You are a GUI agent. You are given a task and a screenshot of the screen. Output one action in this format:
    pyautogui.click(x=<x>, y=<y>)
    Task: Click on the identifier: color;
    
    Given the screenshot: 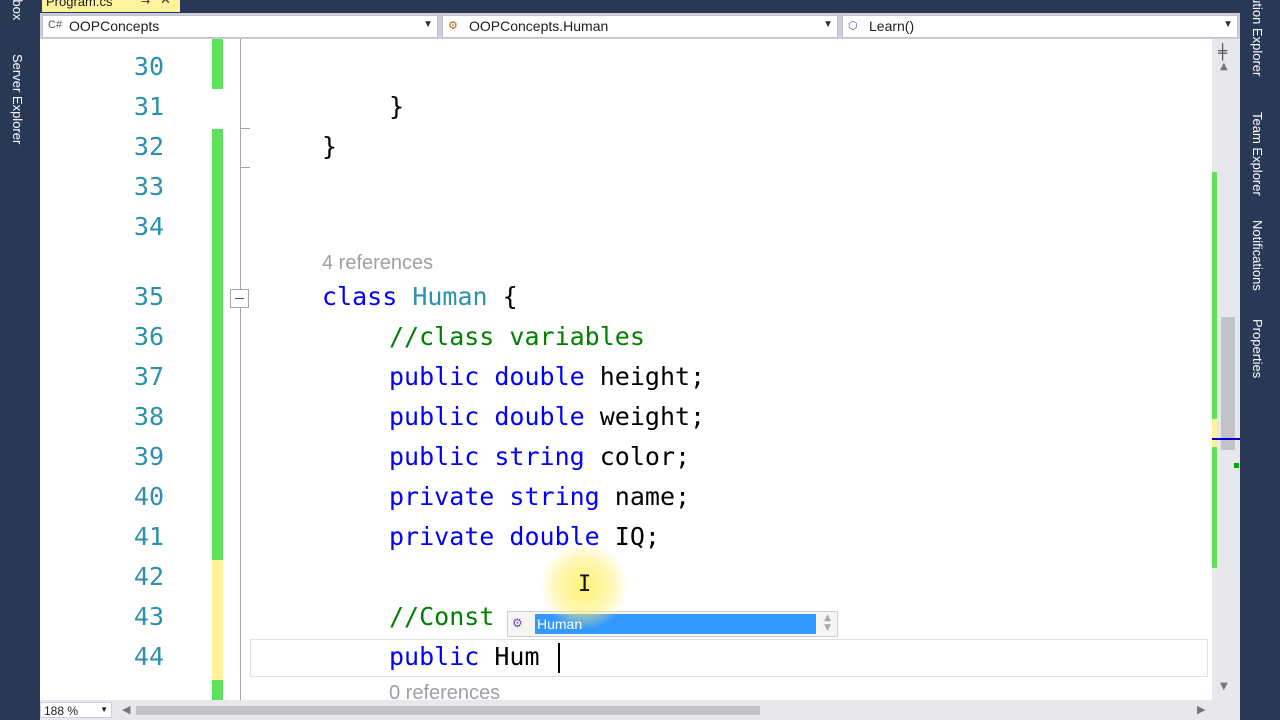 What is the action you would take?
    pyautogui.click(x=645, y=456)
    